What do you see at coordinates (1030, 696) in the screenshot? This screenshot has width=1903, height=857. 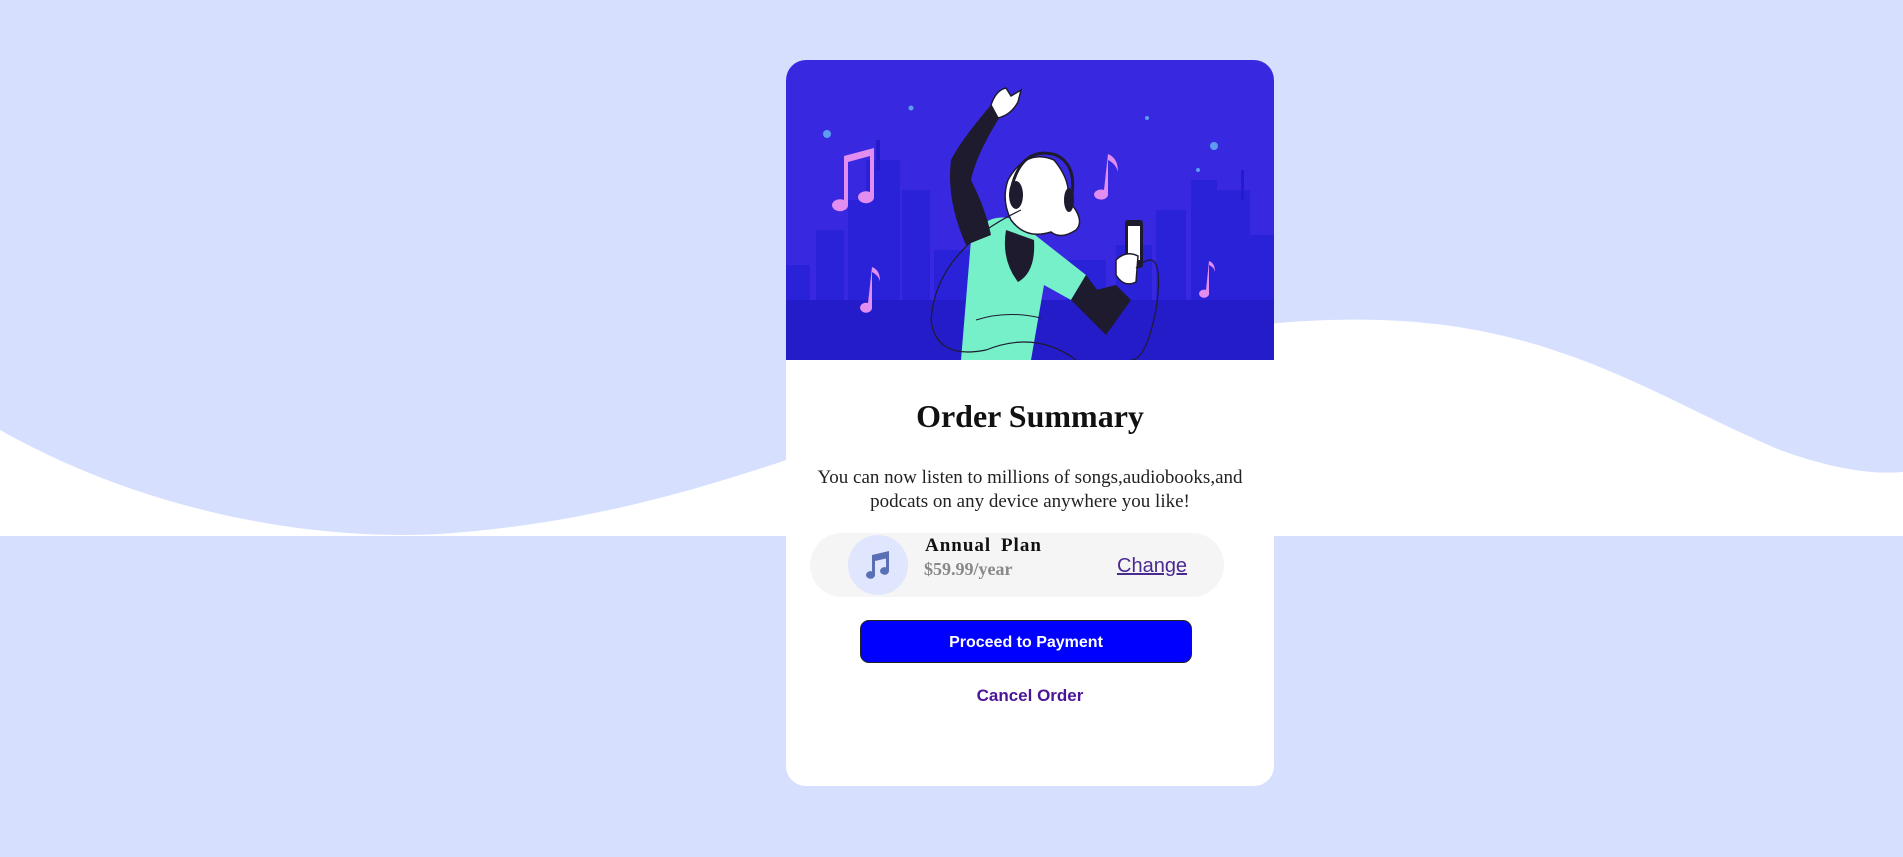 I see `cancel-order-button: Cancel Order` at bounding box center [1030, 696].